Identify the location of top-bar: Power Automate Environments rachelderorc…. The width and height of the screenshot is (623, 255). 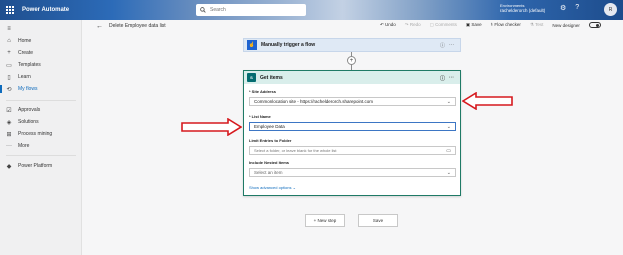
(311, 10).